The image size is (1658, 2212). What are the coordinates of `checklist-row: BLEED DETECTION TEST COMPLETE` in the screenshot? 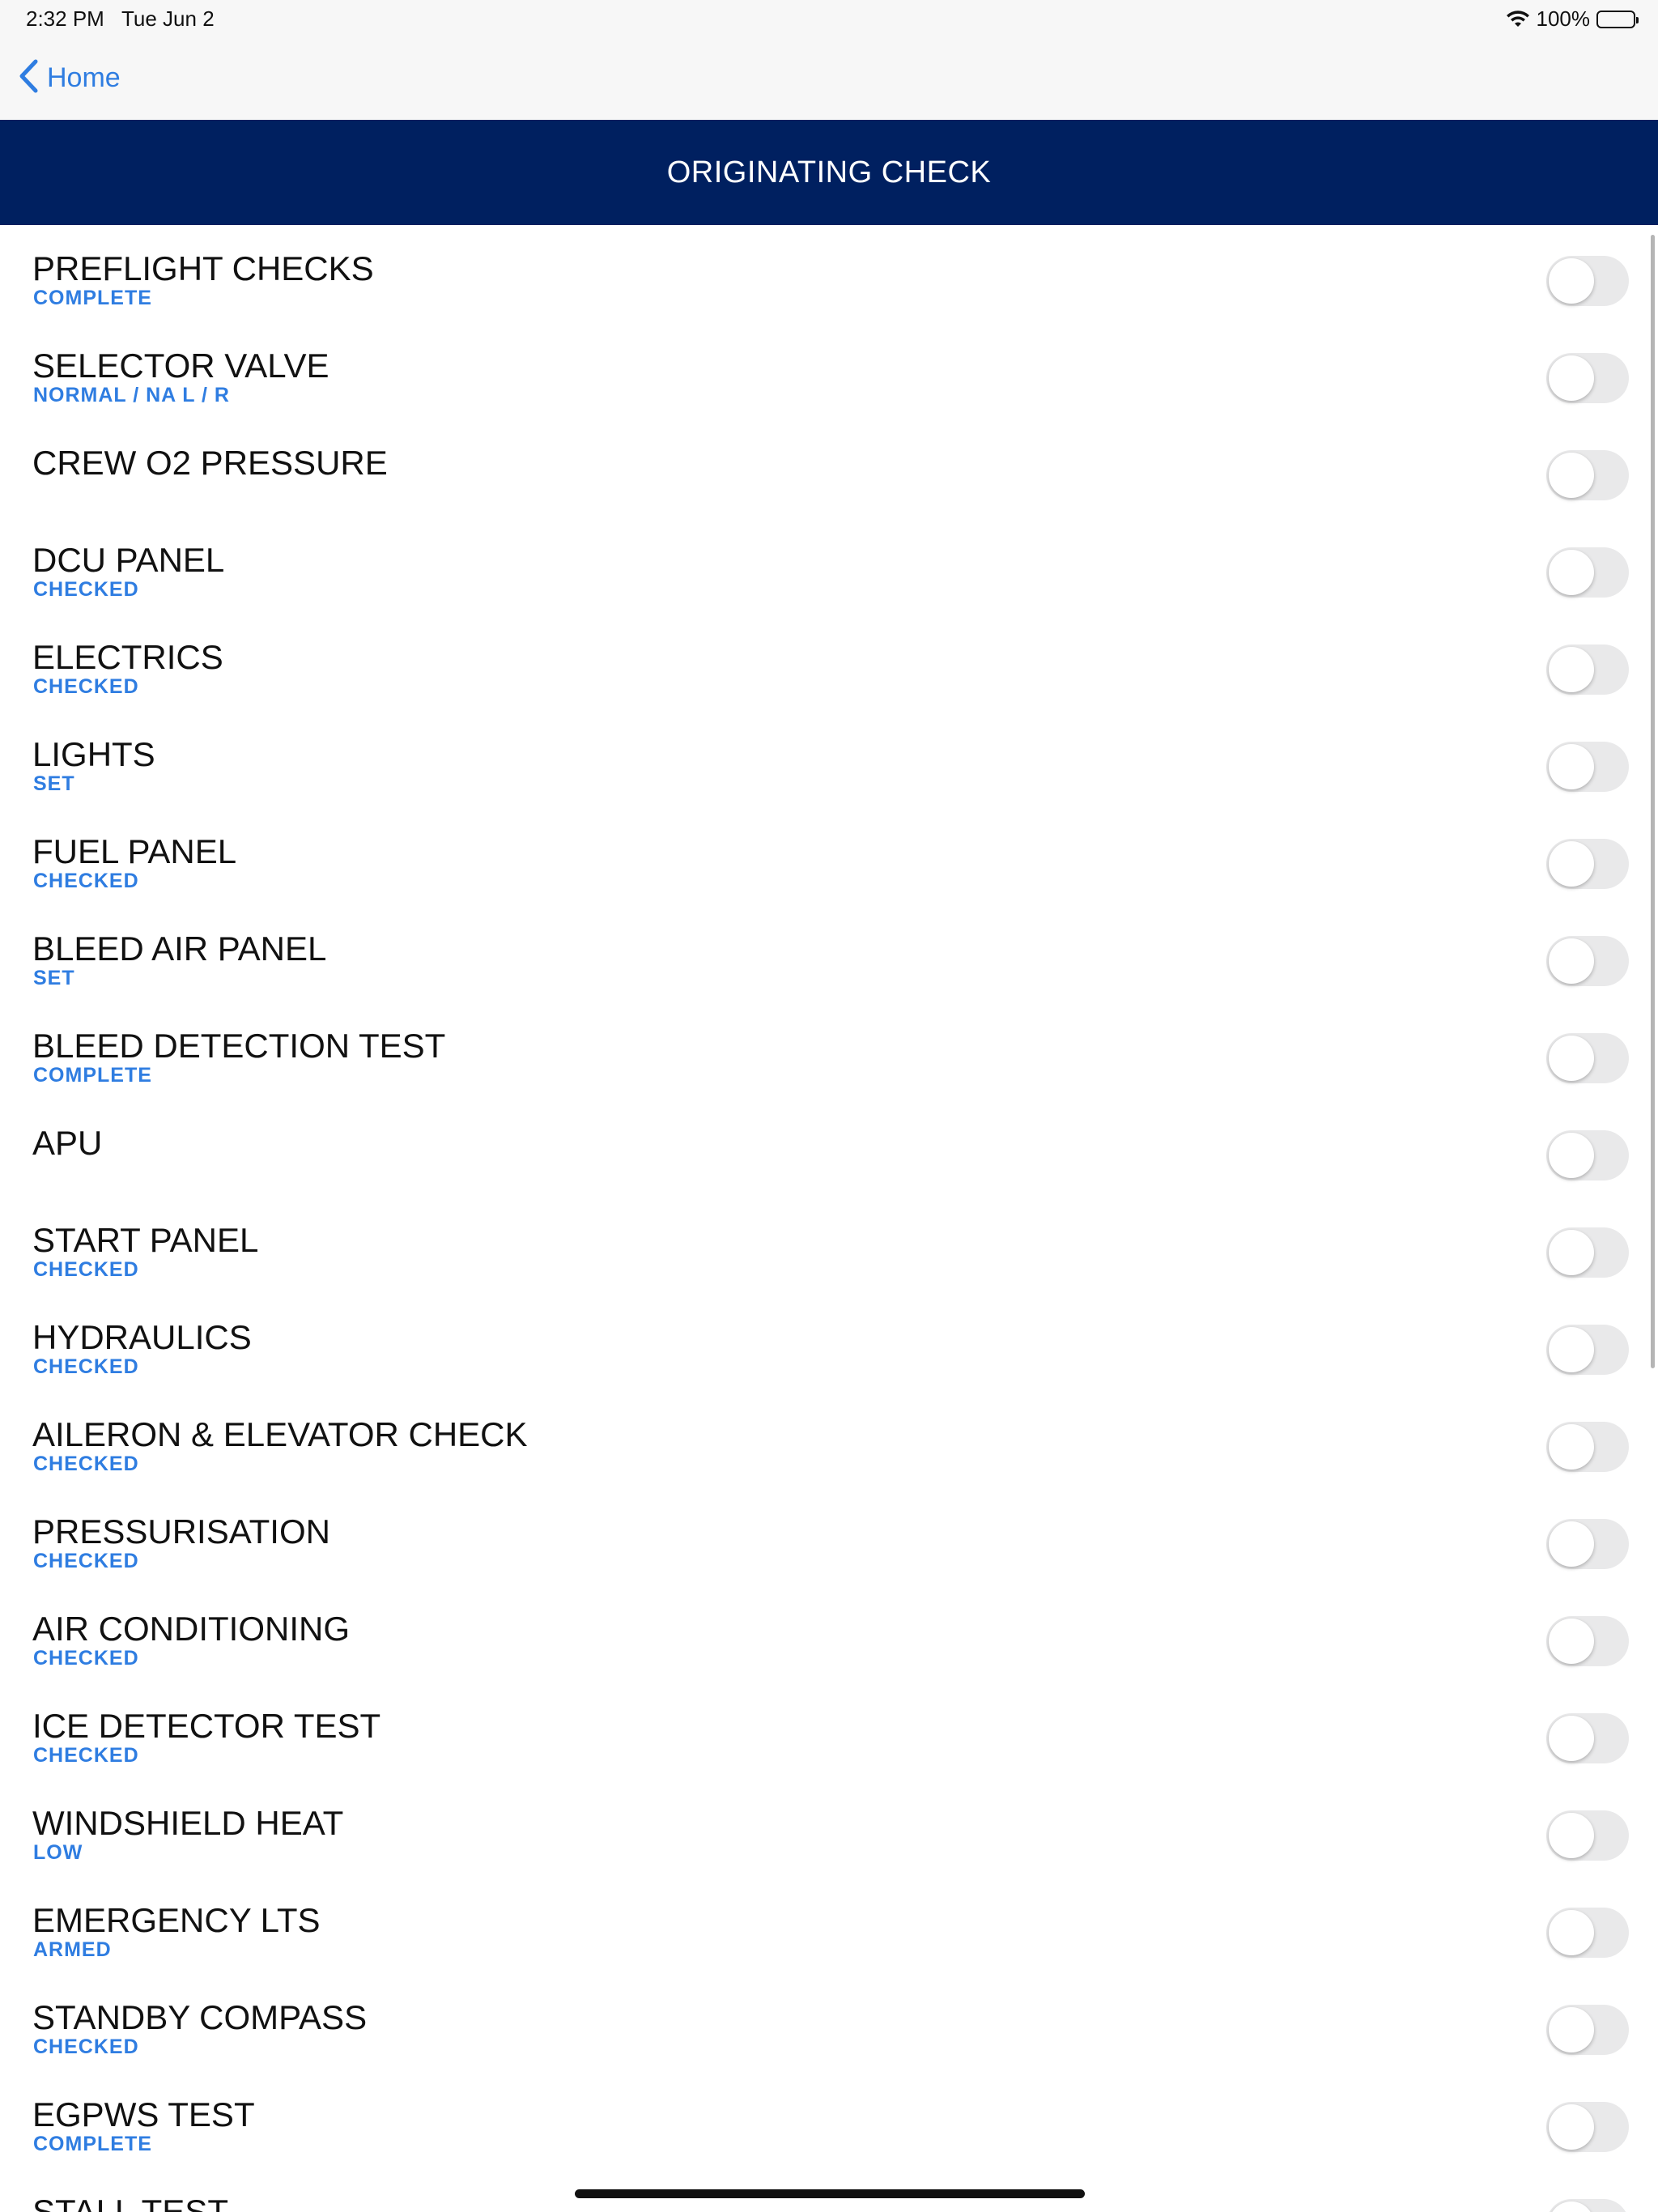 It's located at (829, 1051).